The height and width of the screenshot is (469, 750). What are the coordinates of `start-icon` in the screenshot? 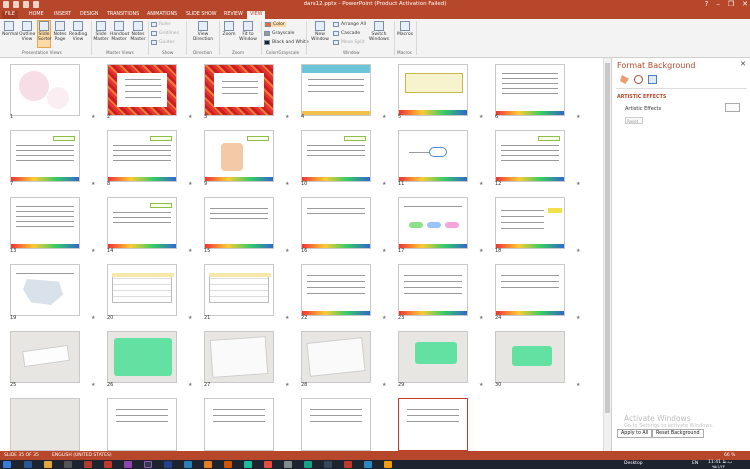 It's located at (7, 464).